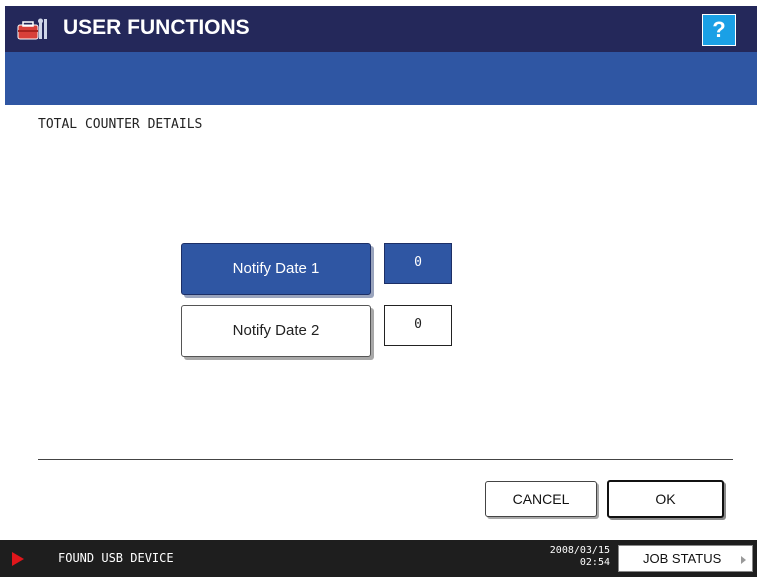 This screenshot has height=577, width=757. What do you see at coordinates (385, 459) in the screenshot?
I see `divider` at bounding box center [385, 459].